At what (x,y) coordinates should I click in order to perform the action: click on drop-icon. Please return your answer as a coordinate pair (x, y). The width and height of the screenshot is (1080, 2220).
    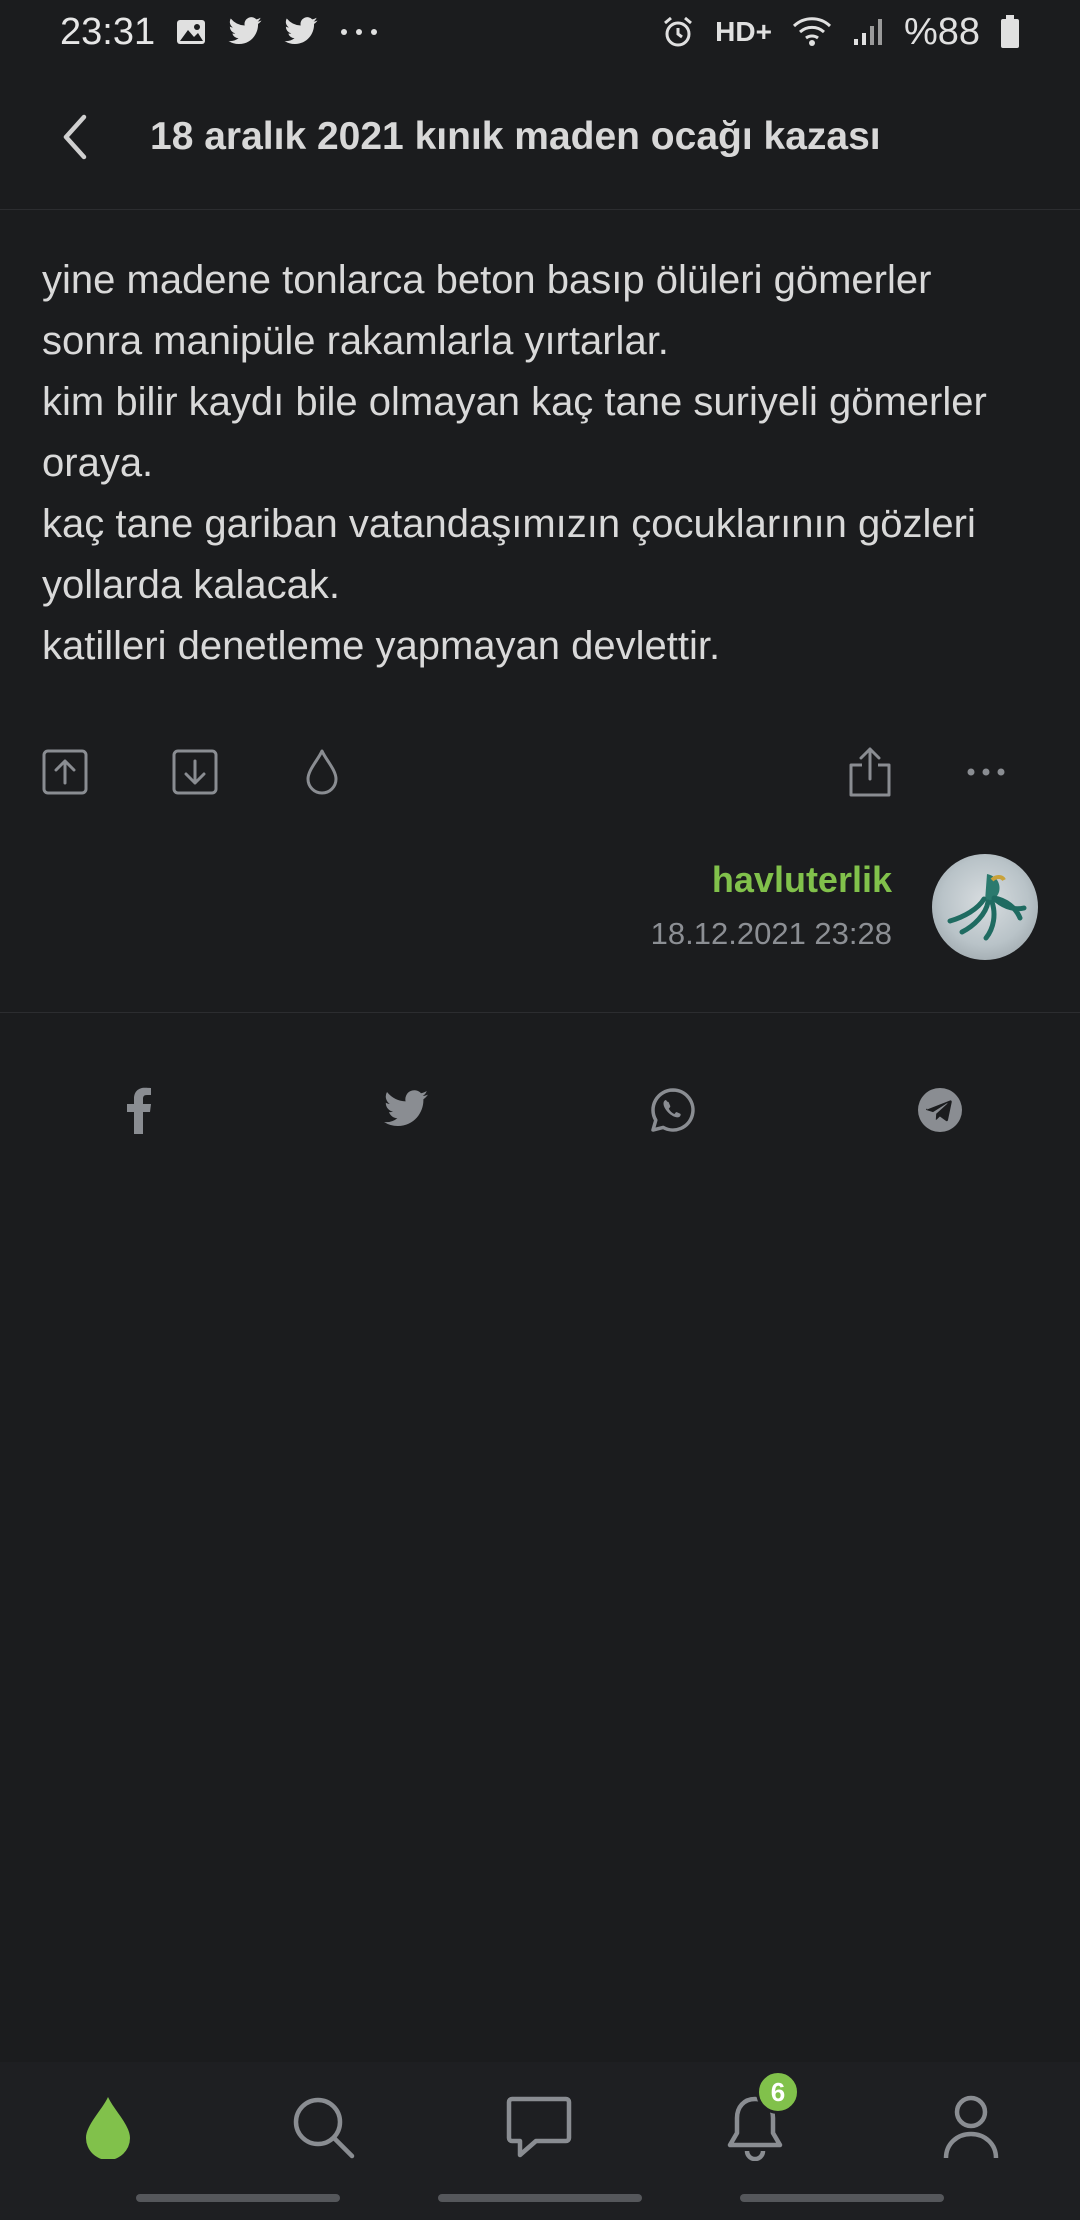
    Looking at the image, I should click on (322, 772).